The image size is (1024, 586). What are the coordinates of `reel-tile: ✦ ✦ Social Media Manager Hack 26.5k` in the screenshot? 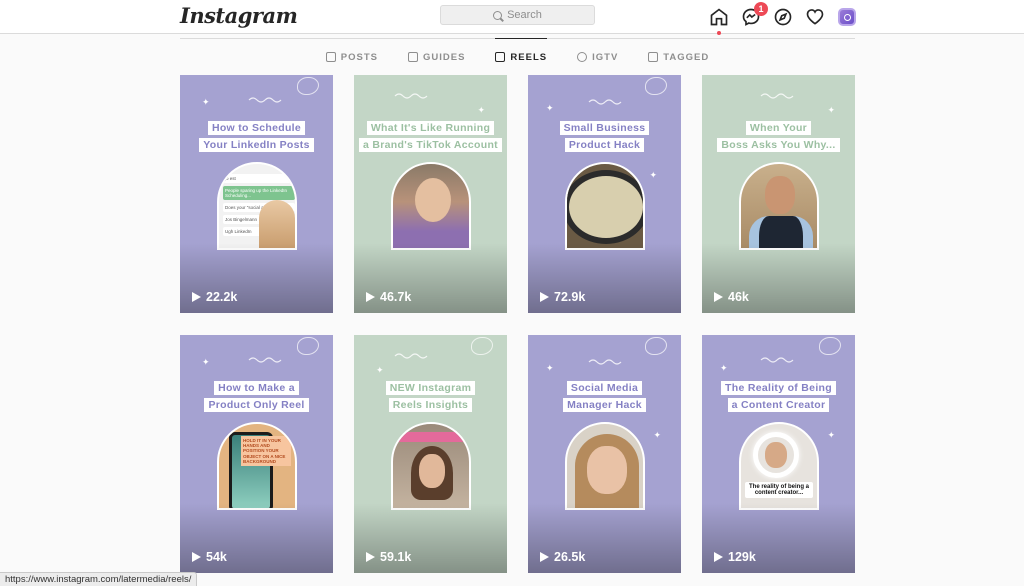 It's located at (604, 454).